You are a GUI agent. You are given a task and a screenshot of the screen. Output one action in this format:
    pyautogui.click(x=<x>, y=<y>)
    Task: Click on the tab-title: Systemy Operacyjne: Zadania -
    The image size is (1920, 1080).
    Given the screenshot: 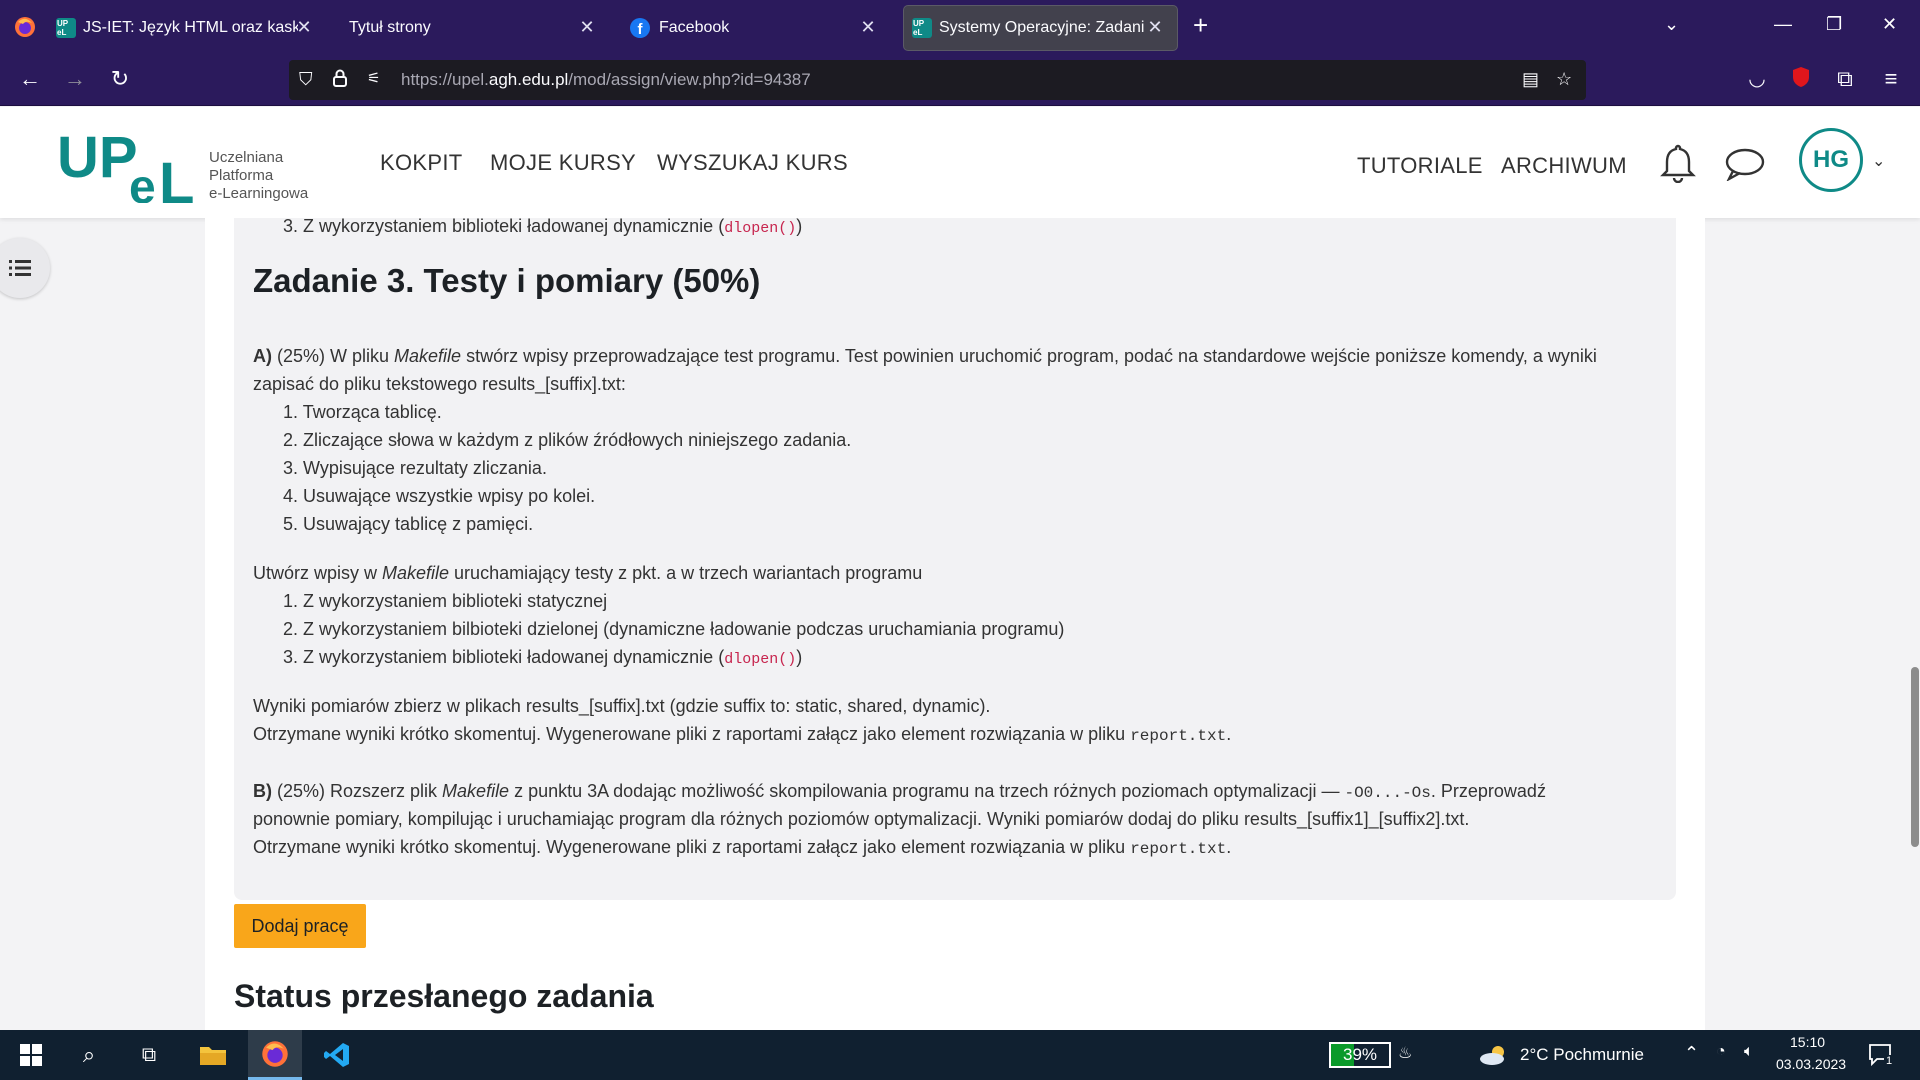 What is the action you would take?
    pyautogui.click(x=1041, y=27)
    